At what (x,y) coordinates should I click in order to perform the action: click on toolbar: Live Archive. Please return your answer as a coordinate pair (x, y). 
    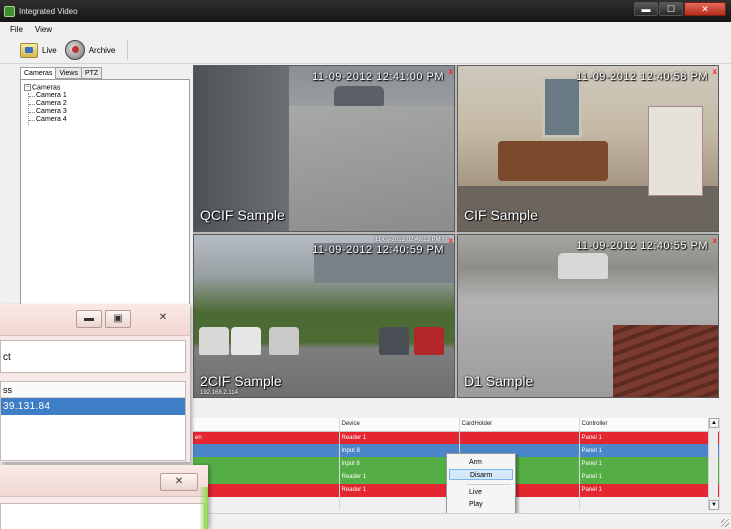
    Looking at the image, I should click on (365, 50).